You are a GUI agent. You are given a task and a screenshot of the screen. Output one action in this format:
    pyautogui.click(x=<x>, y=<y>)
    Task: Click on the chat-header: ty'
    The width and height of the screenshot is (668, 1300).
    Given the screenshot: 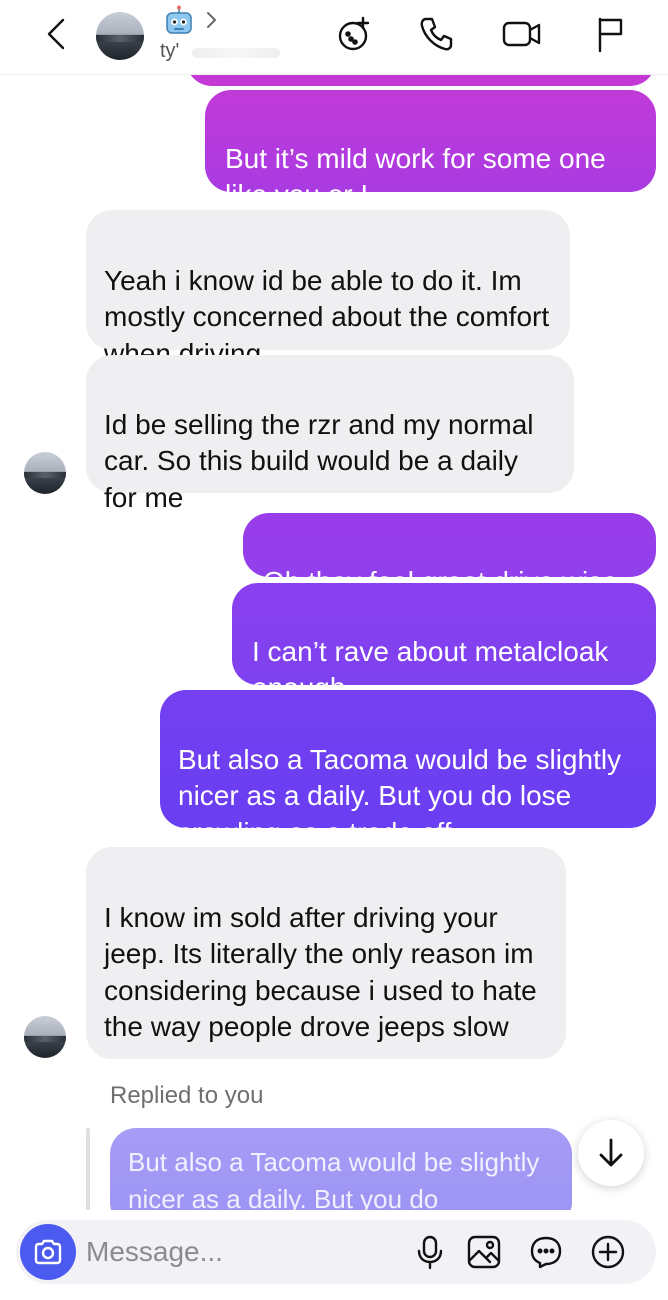 What is the action you would take?
    pyautogui.click(x=334, y=37)
    